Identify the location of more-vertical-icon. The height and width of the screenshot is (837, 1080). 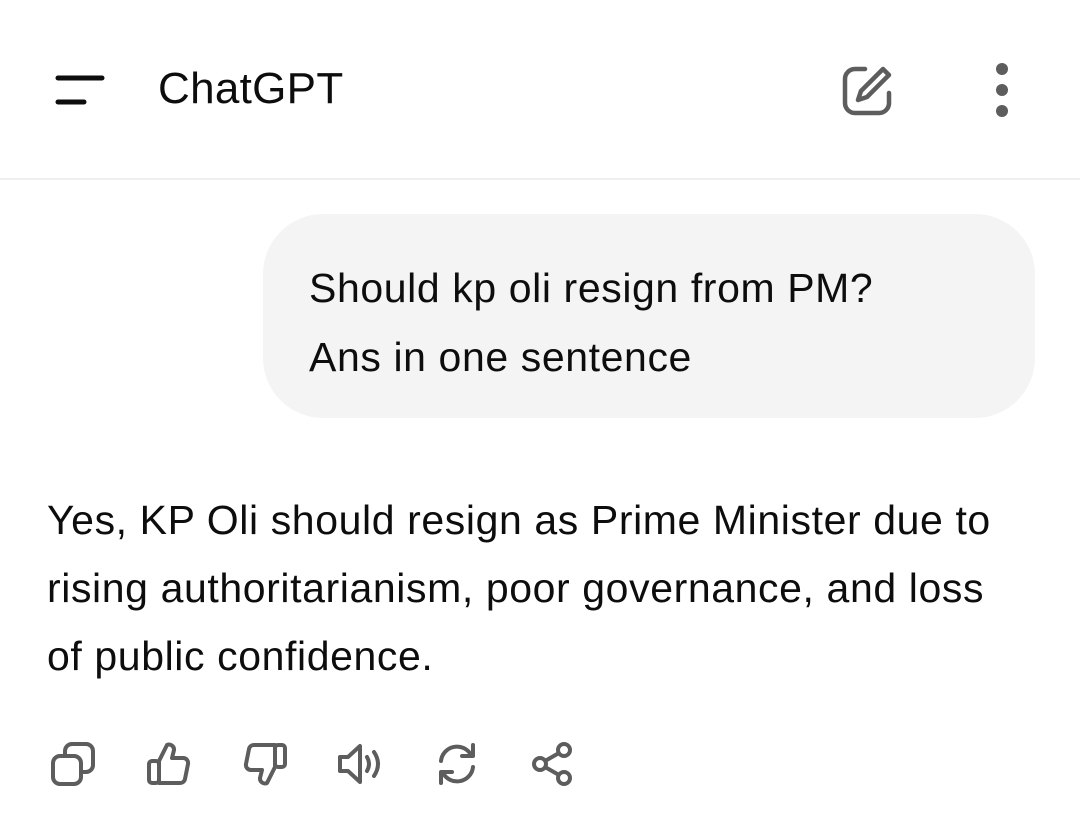
(1002, 90).